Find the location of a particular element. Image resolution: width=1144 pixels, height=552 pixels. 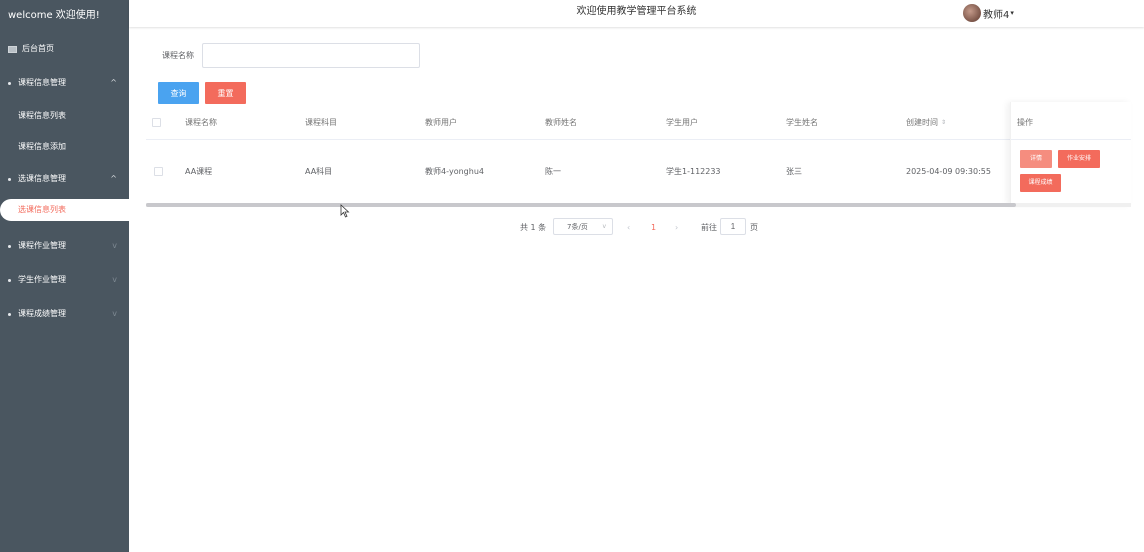

column-header: 教师姓名 is located at coordinates (561, 122).